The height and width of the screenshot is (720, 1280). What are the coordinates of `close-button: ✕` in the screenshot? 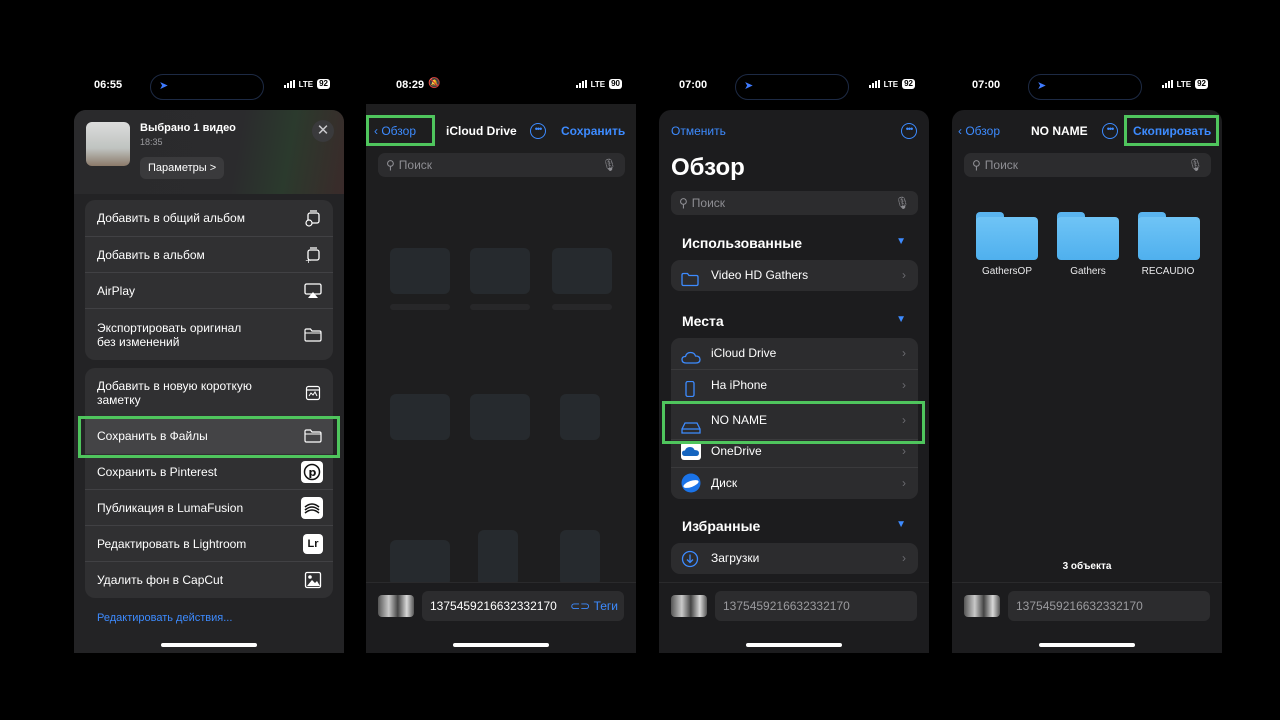 It's located at (323, 131).